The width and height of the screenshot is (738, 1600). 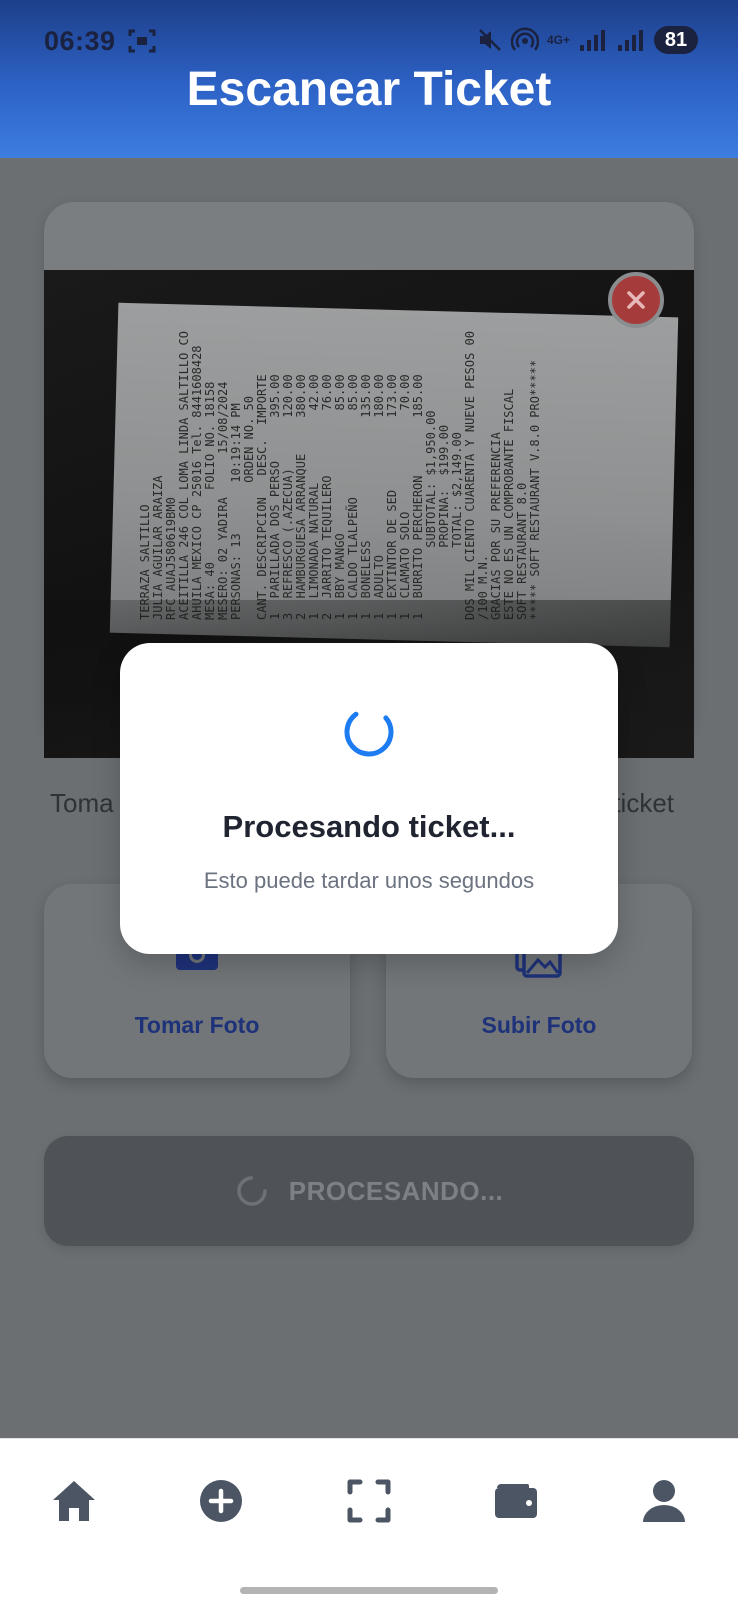 I want to click on bottom-navigation, so click(x=369, y=1519).